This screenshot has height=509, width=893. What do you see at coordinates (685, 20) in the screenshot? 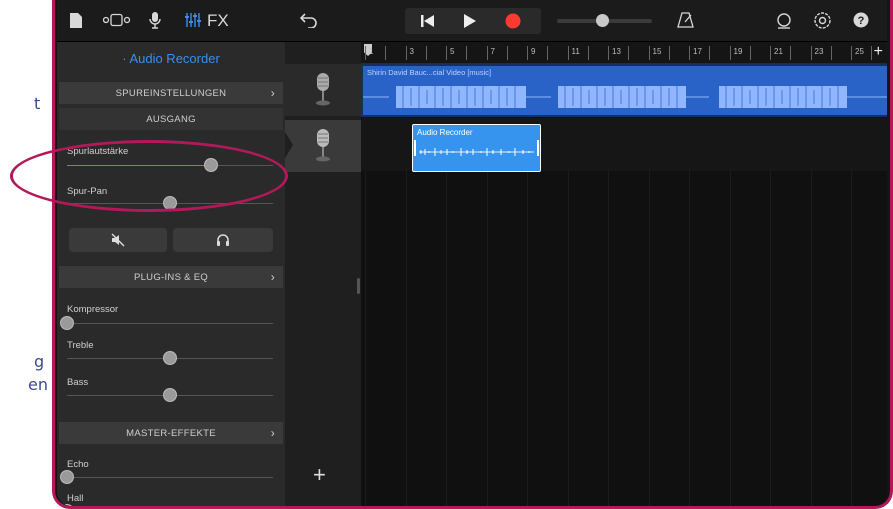
I see `metronome-icon` at bounding box center [685, 20].